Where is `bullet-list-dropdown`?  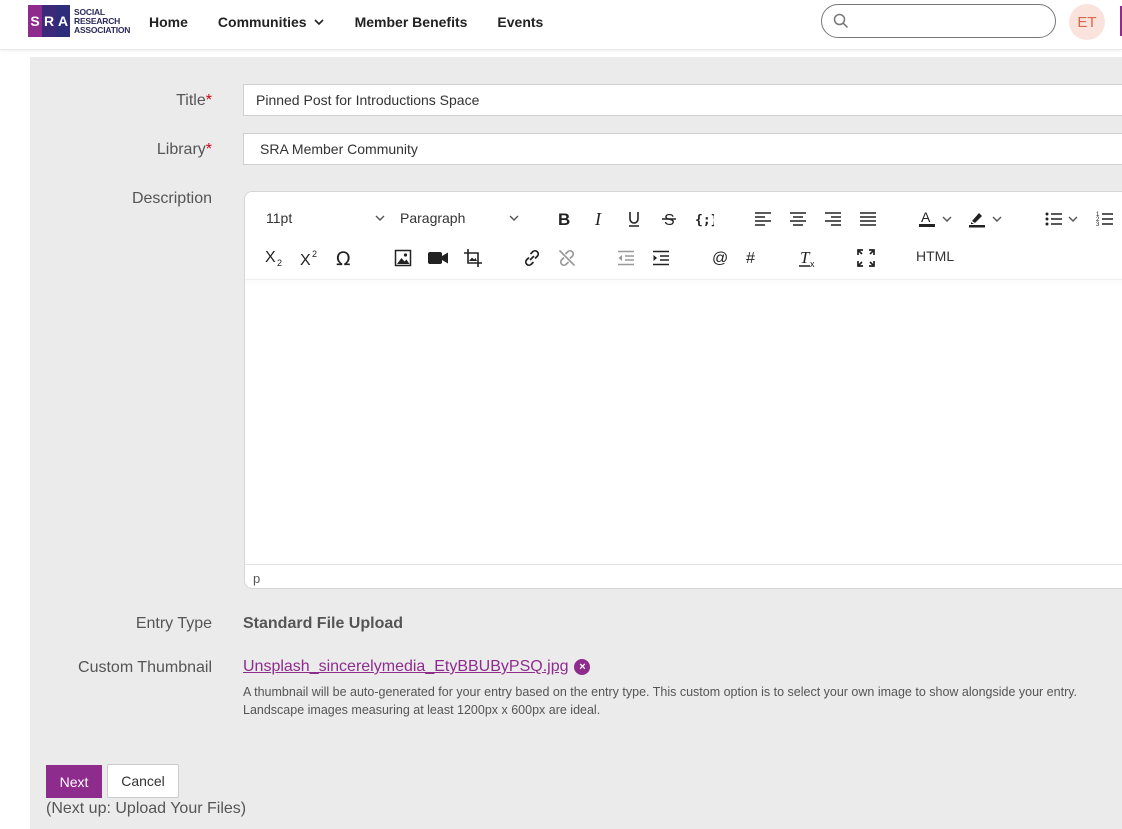
bullet-list-dropdown is located at coordinates (1073, 219).